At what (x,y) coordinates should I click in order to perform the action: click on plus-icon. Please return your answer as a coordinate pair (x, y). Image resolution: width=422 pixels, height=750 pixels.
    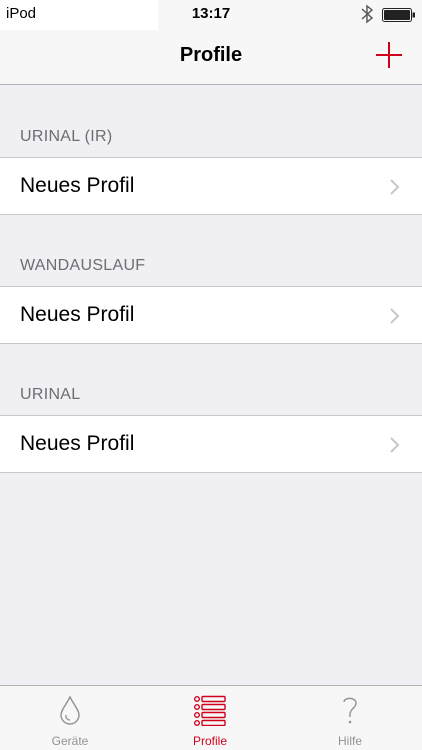
    Looking at the image, I should click on (389, 55).